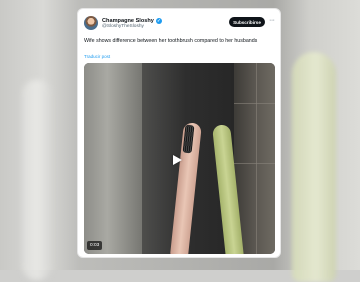 This screenshot has height=282, width=360. I want to click on background-toothbrush-blur, so click(314, 167).